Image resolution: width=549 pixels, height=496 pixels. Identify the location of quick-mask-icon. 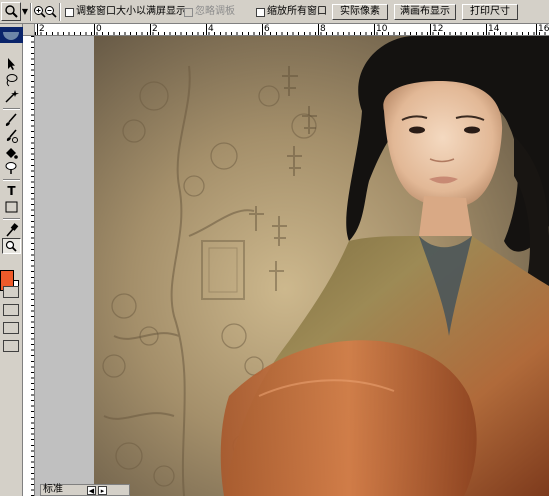
(11, 292).